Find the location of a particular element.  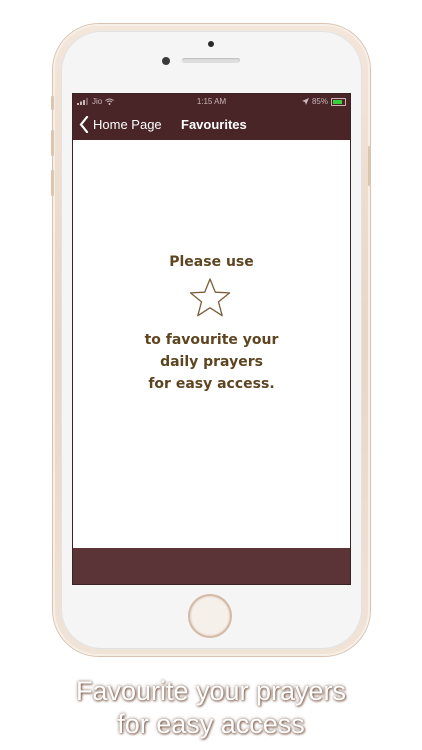

promo-caption: Favourite your prayers for easy access is located at coordinates (211, 708).